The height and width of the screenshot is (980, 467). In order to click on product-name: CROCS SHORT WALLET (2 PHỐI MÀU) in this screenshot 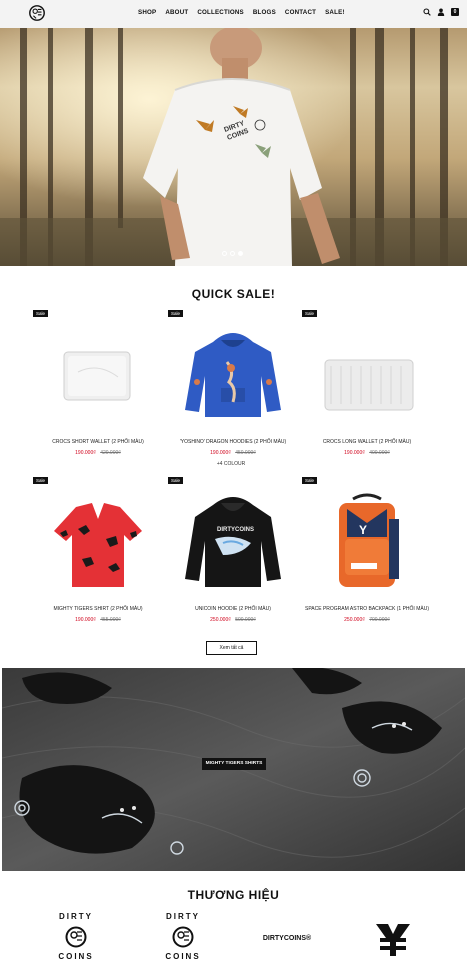, I will do `click(98, 442)`.